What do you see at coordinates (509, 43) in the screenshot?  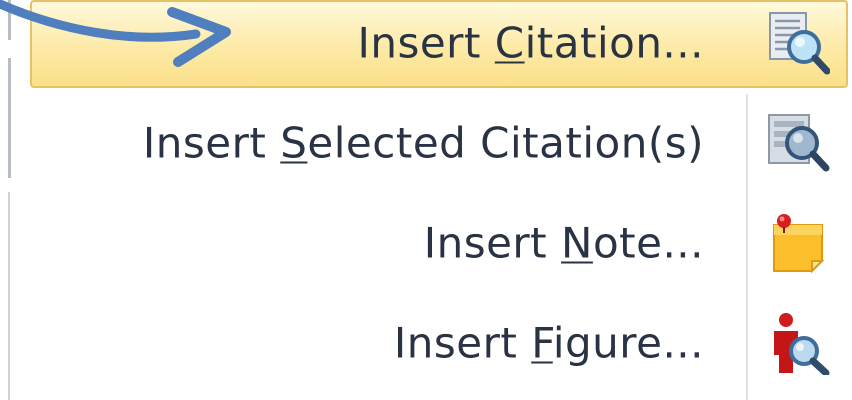 I see `menu-mnemonic: C` at bounding box center [509, 43].